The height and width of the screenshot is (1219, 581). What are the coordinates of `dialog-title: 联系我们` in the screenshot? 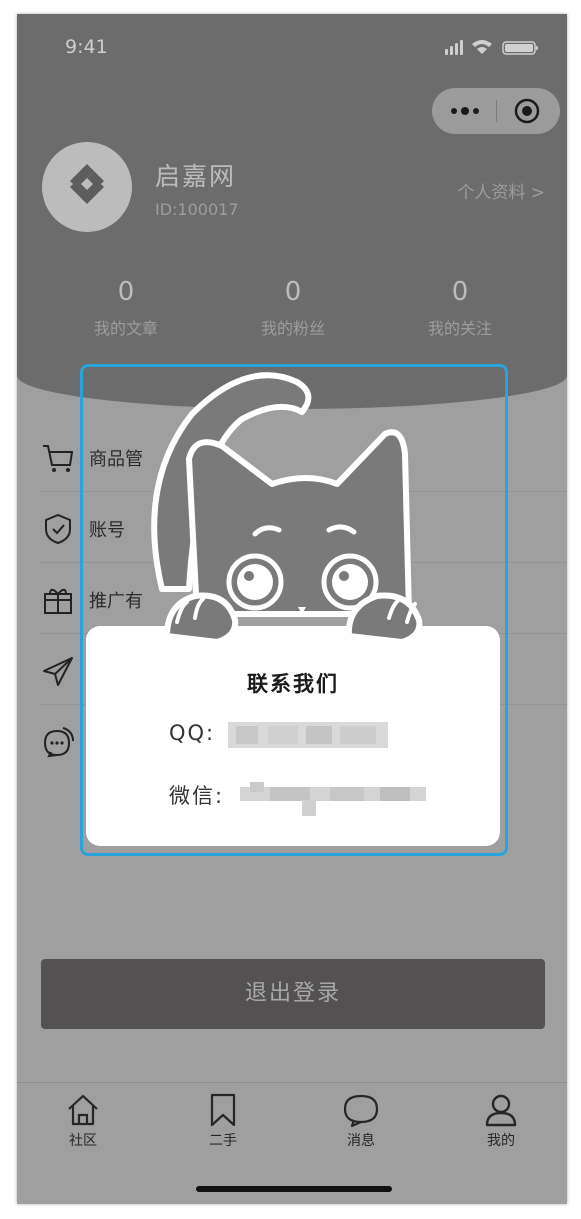 It's located at (293, 684).